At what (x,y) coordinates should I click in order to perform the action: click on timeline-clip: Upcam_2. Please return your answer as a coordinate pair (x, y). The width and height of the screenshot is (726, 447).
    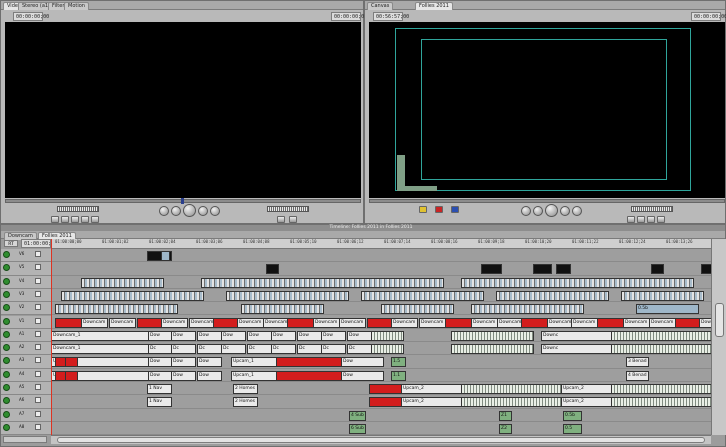
    Looking at the image, I should click on (432, 389).